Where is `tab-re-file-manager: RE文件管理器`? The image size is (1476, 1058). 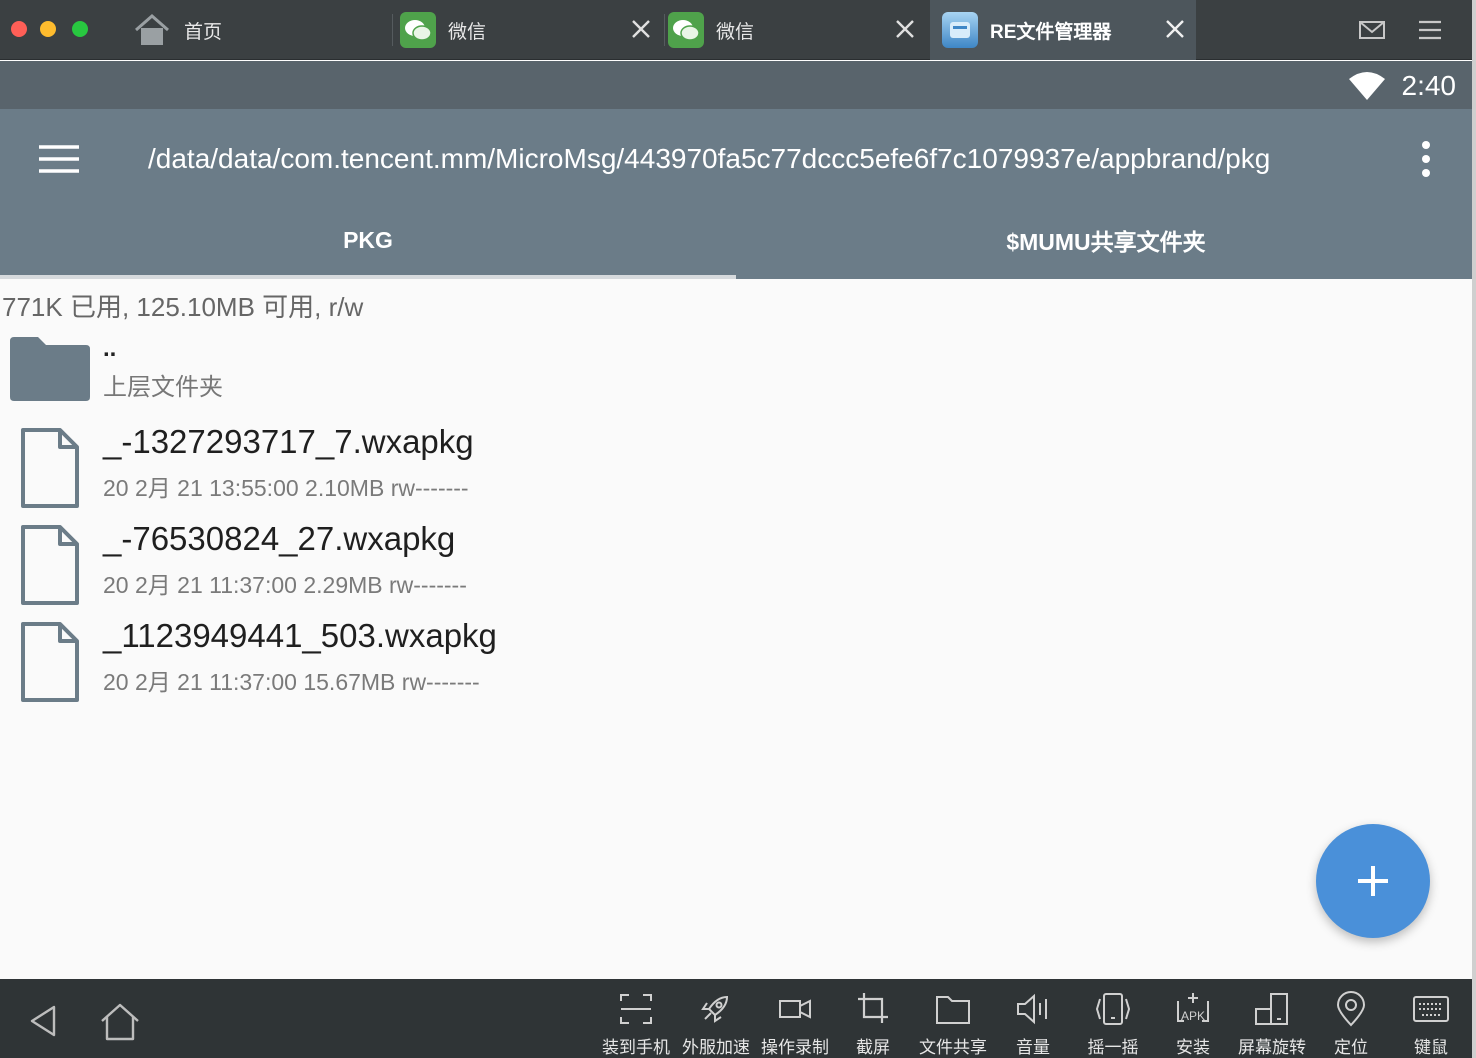 tab-re-file-manager: RE文件管理器 is located at coordinates (1063, 30).